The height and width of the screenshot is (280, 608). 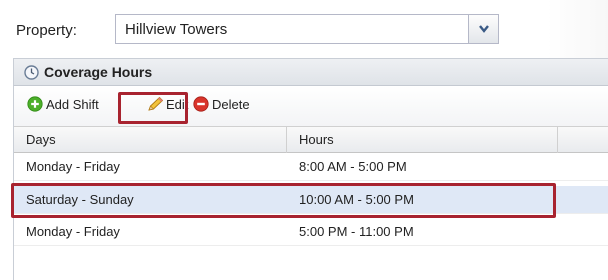 I want to click on table-row: Monday - Friday 5:00 PM - 11:00 PM, so click(x=311, y=232).